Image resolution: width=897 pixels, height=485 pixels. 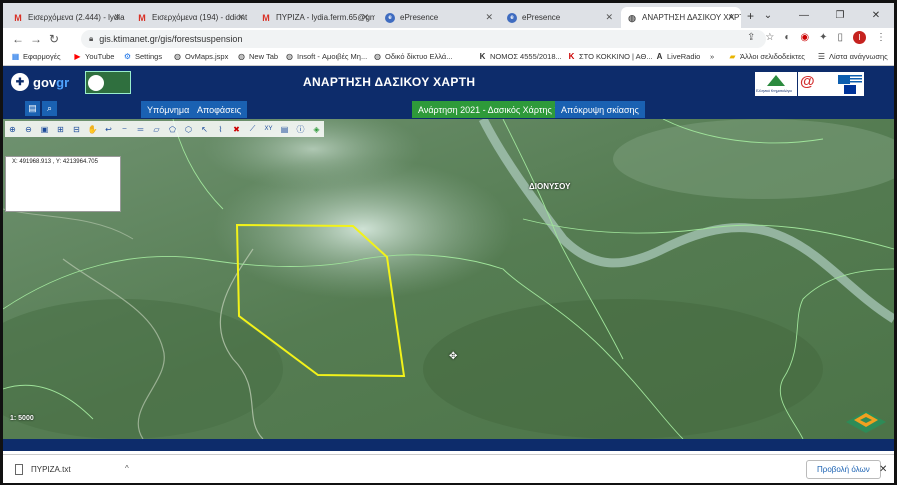 What do you see at coordinates (91, 38) in the screenshot?
I see `lock-icon: 🔒︎` at bounding box center [91, 38].